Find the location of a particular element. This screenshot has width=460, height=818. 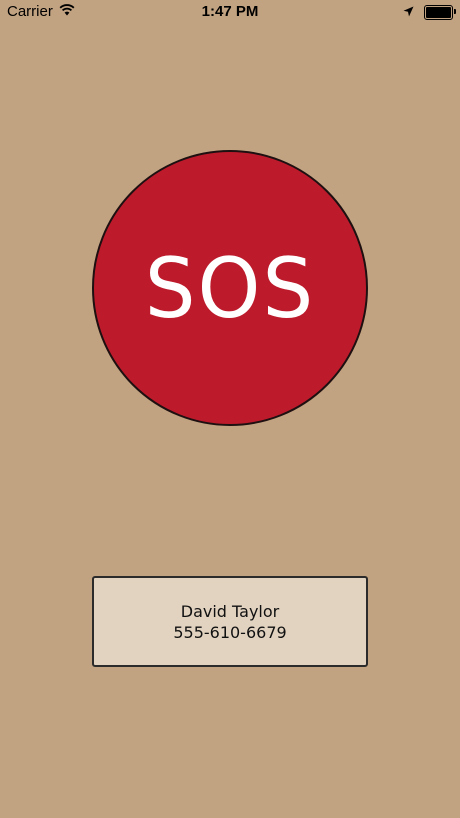

status-time: 1:47 PM is located at coordinates (230, 11).